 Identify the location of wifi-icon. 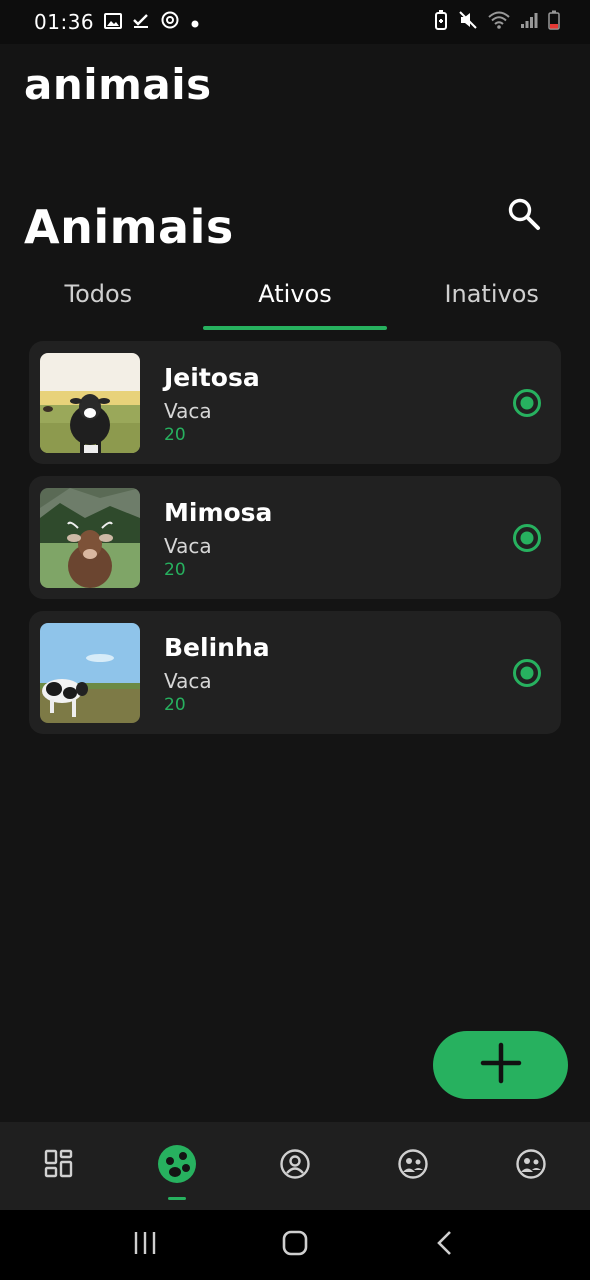
(499, 22).